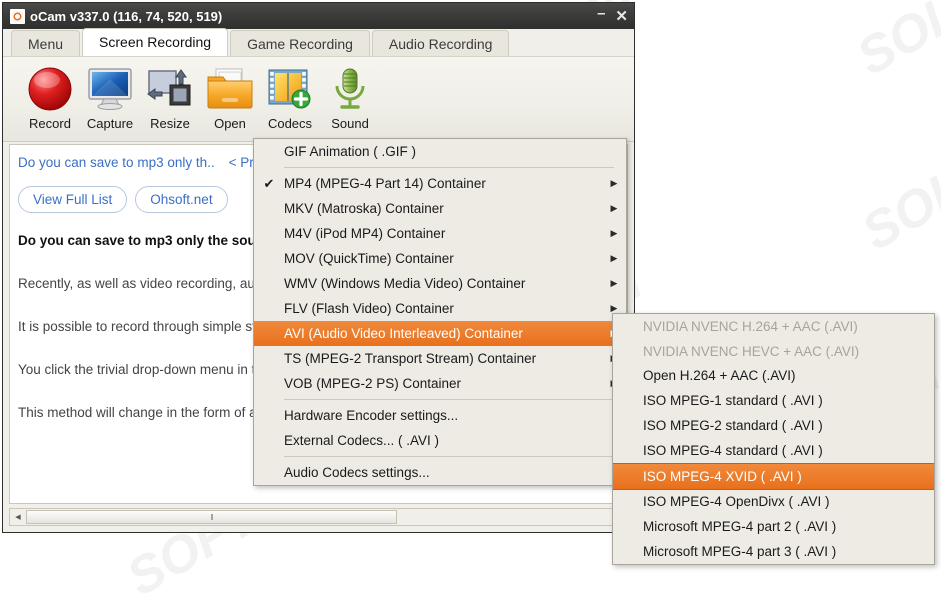 The height and width of the screenshot is (608, 941). What do you see at coordinates (350, 123) in the screenshot?
I see `toolbar-button-label: Sound` at bounding box center [350, 123].